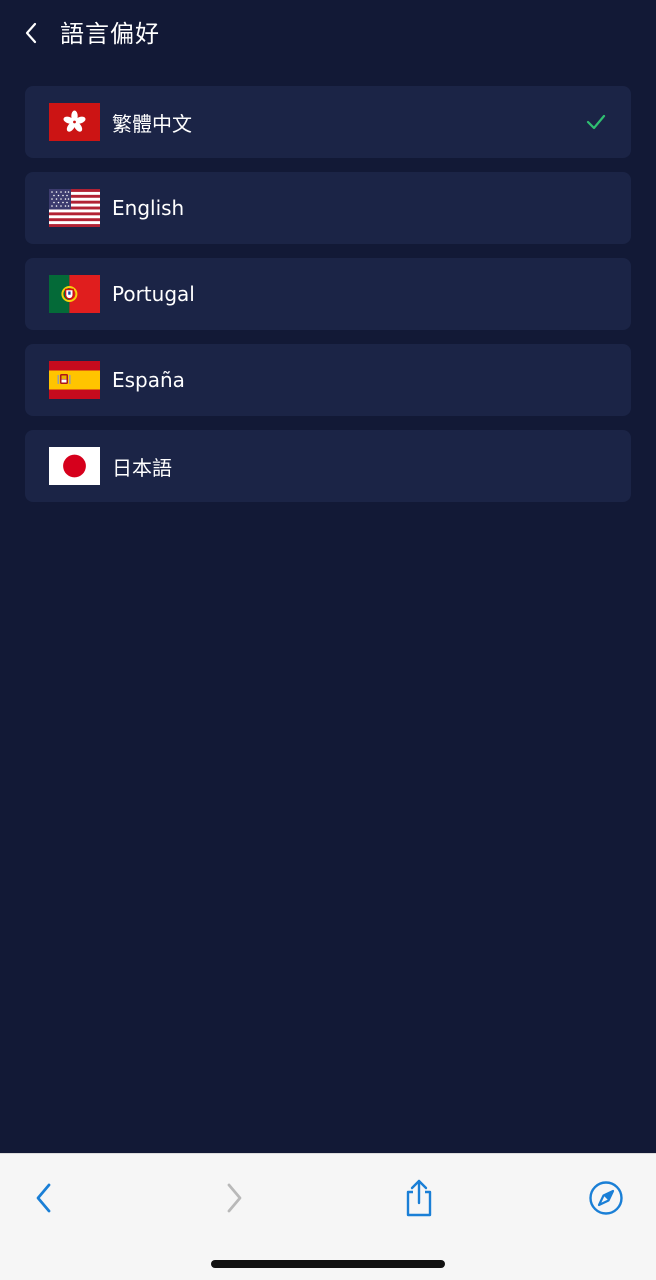  Describe the element at coordinates (328, 466) in the screenshot. I see `language-option-japanese: 日本語` at that location.